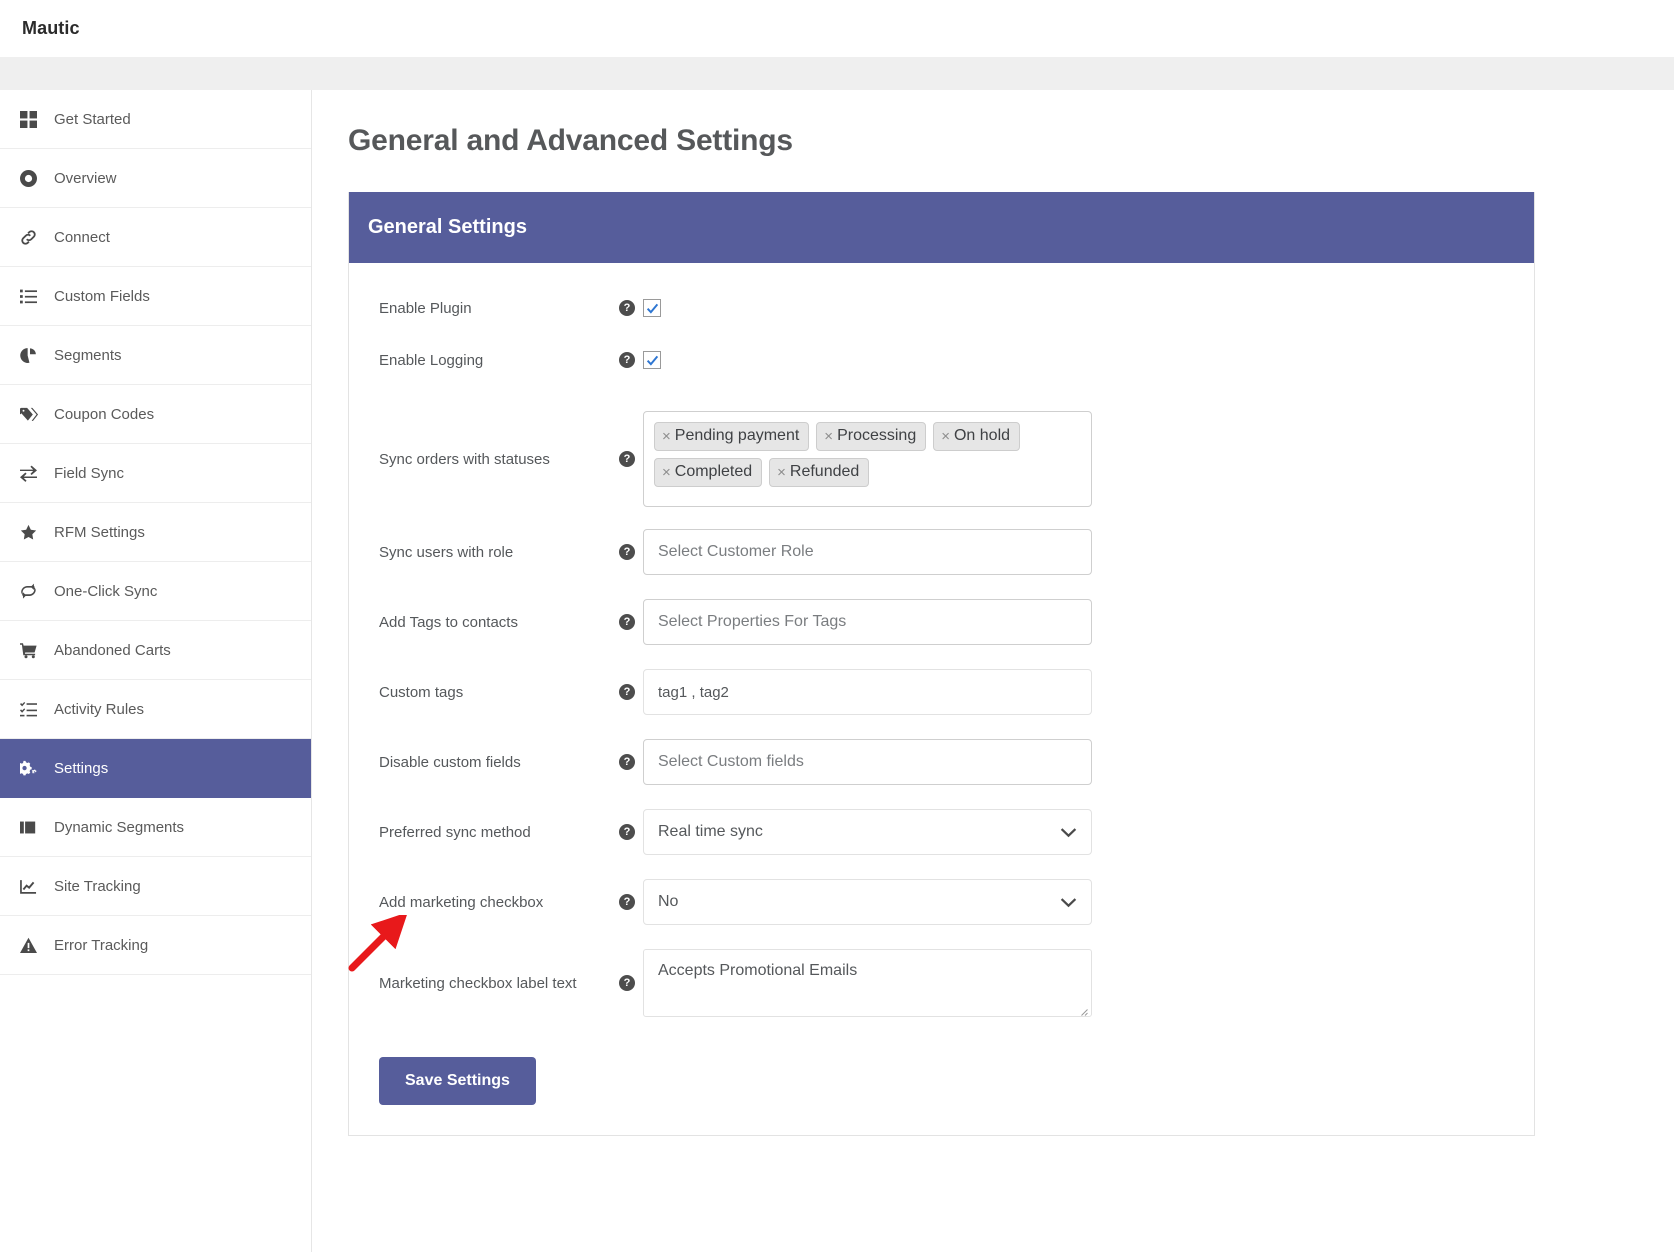 The height and width of the screenshot is (1252, 1674). Describe the element at coordinates (81, 768) in the screenshot. I see `sidebar-item-label: Settings` at that location.